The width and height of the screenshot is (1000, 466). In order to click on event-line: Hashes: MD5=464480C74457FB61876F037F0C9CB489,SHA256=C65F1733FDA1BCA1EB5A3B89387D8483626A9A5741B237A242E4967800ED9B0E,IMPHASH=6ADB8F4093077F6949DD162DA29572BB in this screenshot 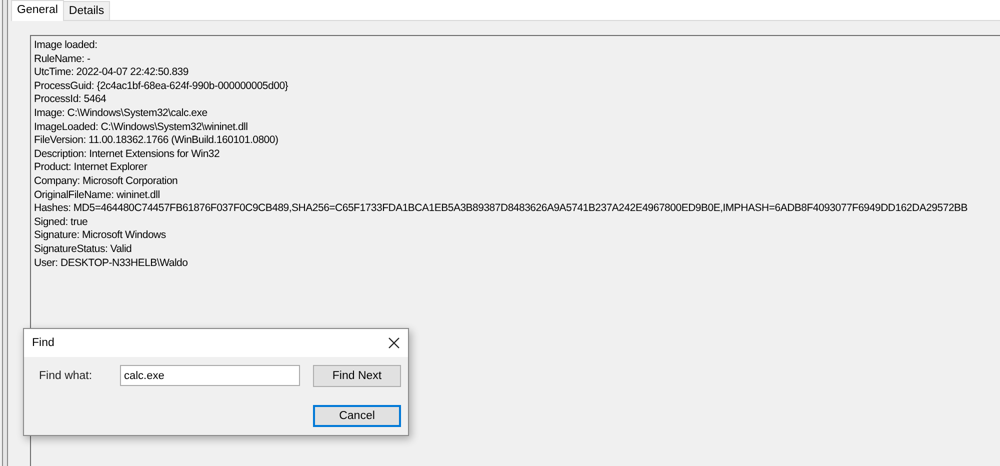, I will do `click(501, 209)`.